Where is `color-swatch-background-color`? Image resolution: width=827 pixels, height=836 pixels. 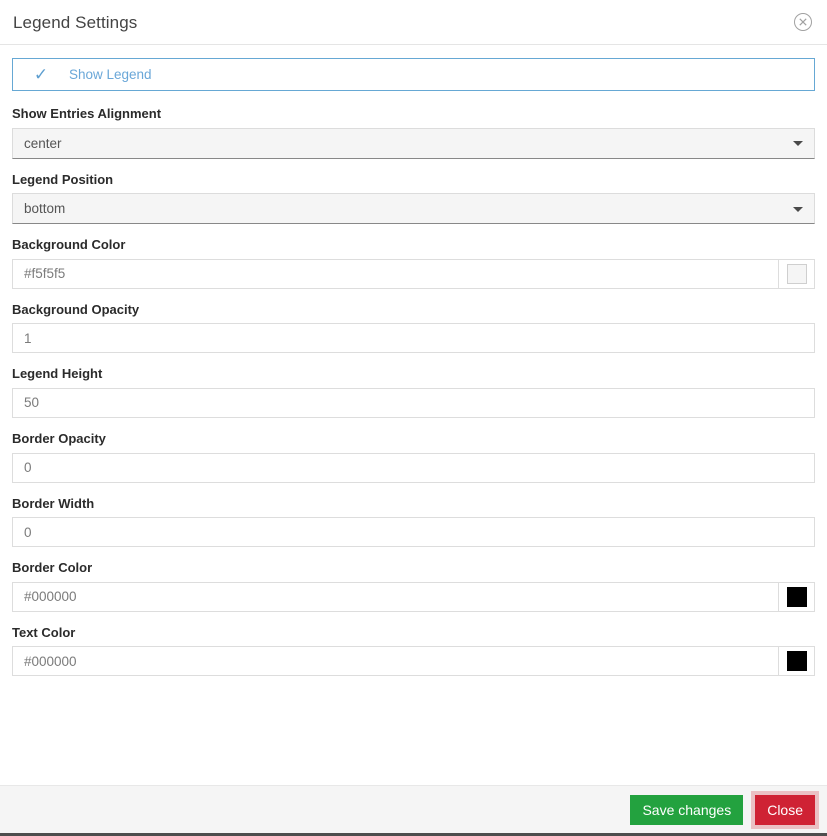
color-swatch-background-color is located at coordinates (796, 273).